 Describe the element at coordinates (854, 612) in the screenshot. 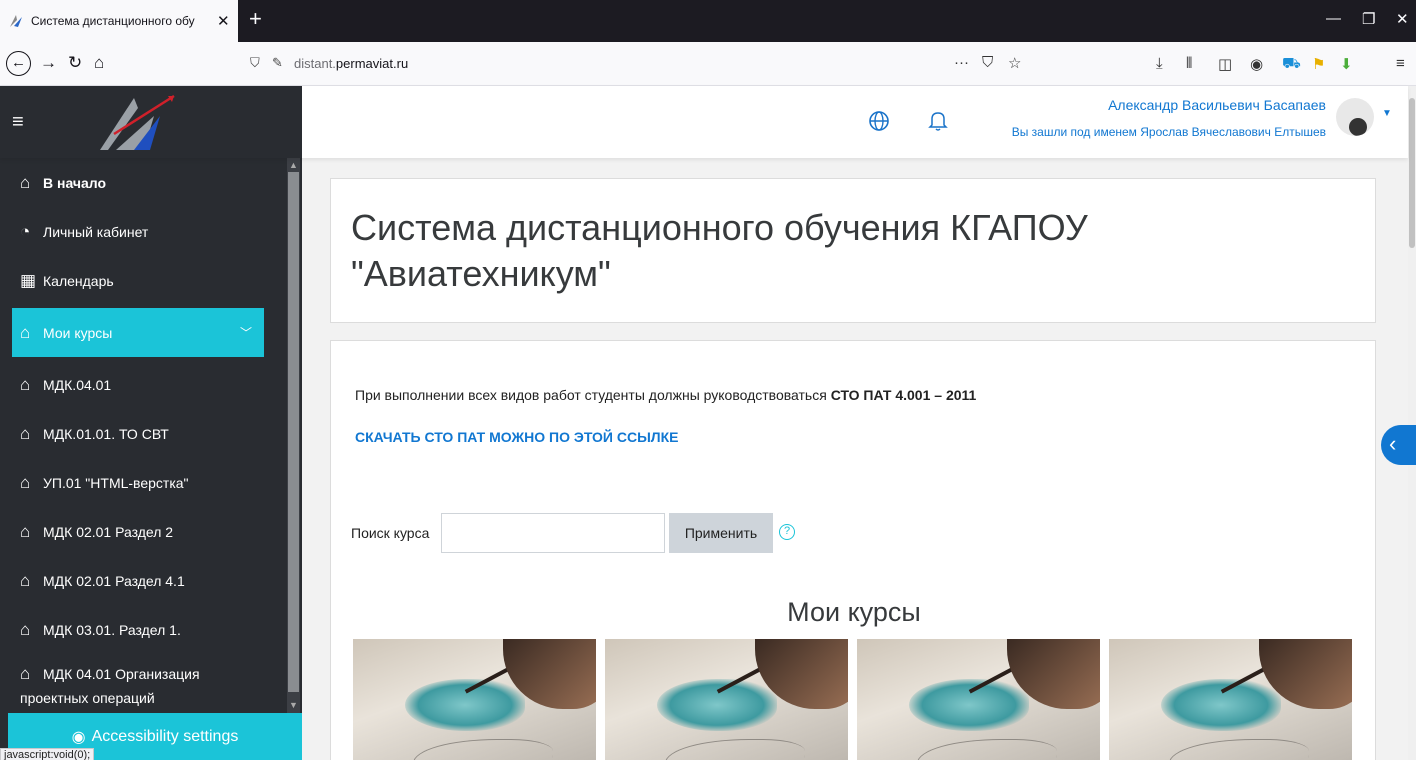

I see `my-courses-heading: Мои курсы` at that location.